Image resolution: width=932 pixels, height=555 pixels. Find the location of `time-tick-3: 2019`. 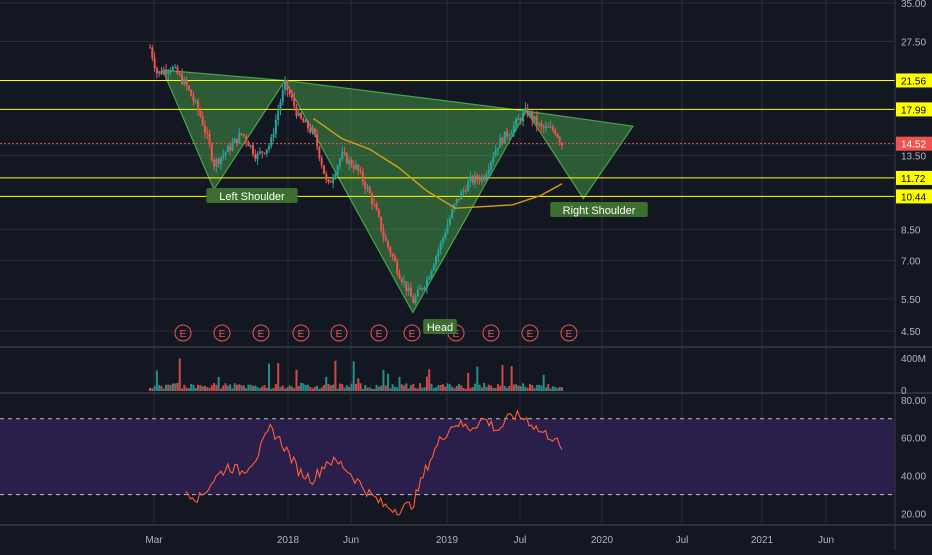

time-tick-3: 2019 is located at coordinates (447, 540).